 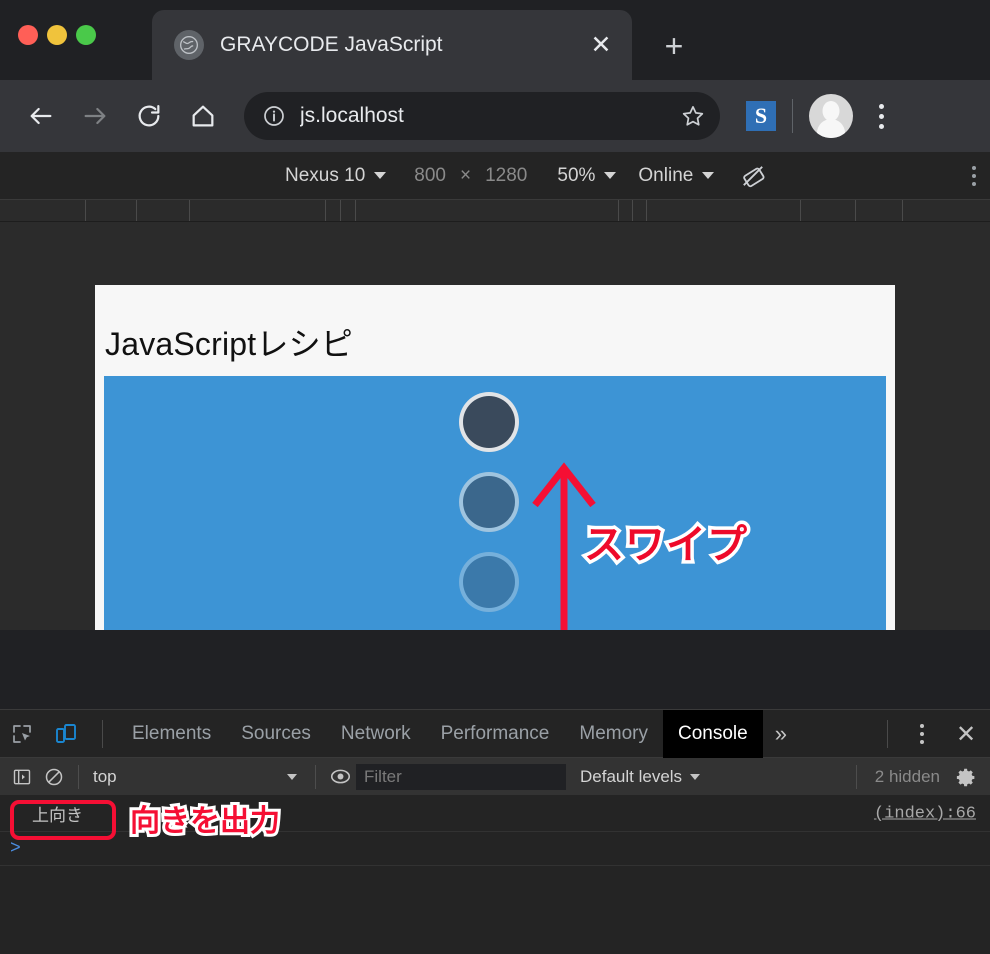 What do you see at coordinates (922, 734) in the screenshot?
I see `devtools-menu-button` at bounding box center [922, 734].